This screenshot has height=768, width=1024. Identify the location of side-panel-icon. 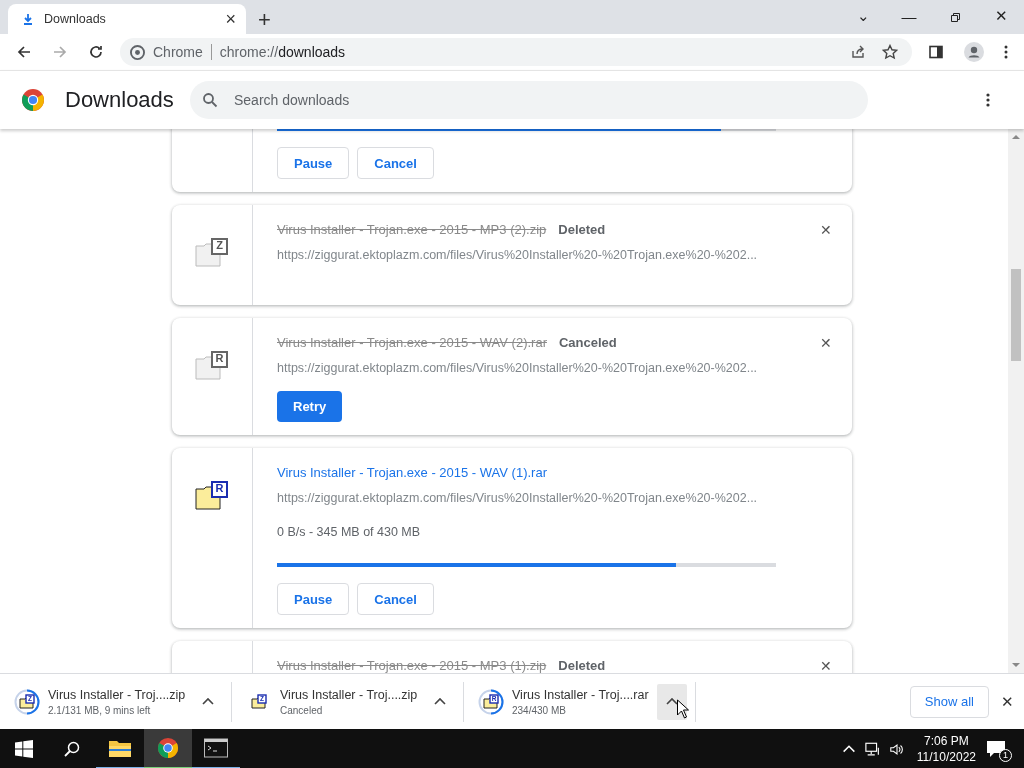
(936, 52).